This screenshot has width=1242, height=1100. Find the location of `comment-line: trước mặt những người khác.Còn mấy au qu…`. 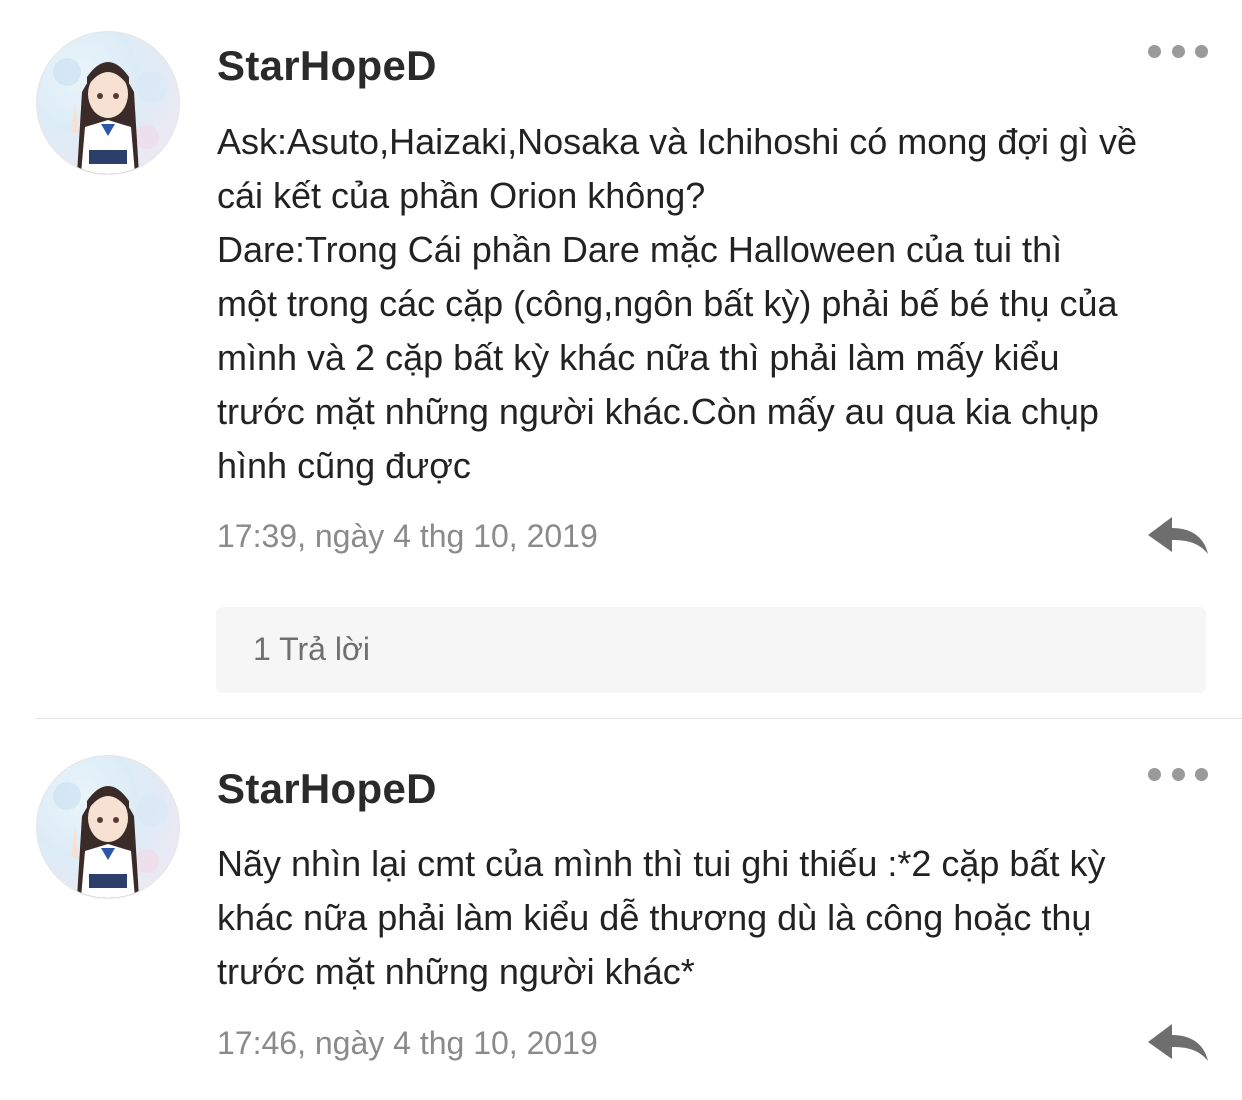

comment-line: trước mặt những người khác.Còn mấy au qu… is located at coordinates (658, 411).